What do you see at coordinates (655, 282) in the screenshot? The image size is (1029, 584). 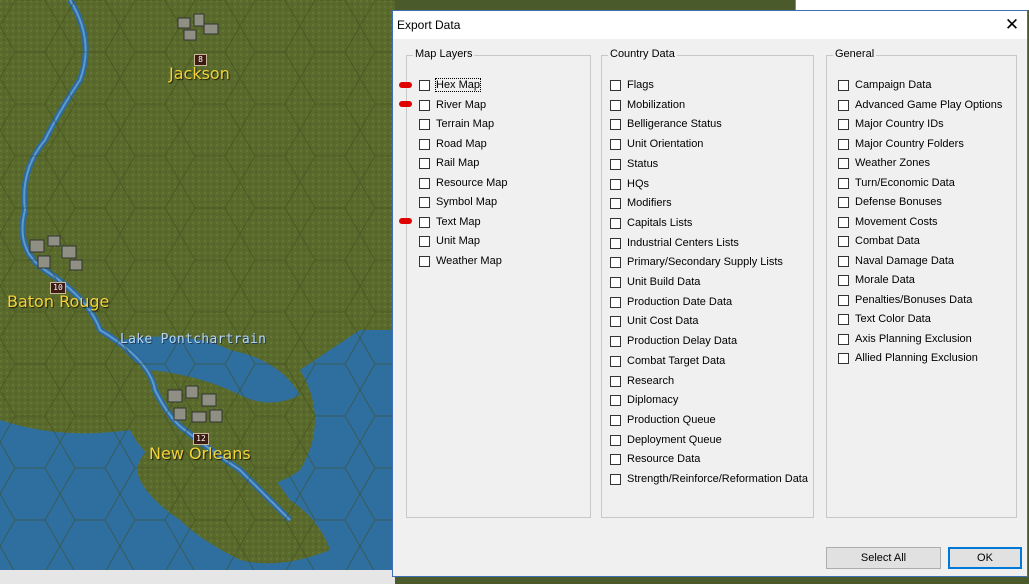 I see `country-data-checkbox-unit-build-data: Unit Build Data` at bounding box center [655, 282].